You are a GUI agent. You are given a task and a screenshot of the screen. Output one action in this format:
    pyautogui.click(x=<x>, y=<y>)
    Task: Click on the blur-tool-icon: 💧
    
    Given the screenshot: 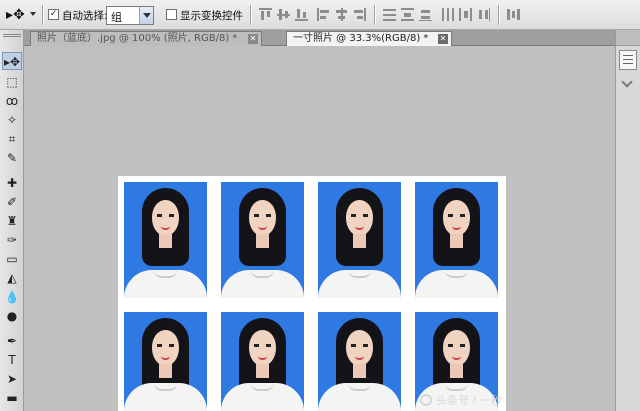 What is the action you would take?
    pyautogui.click(x=12, y=297)
    